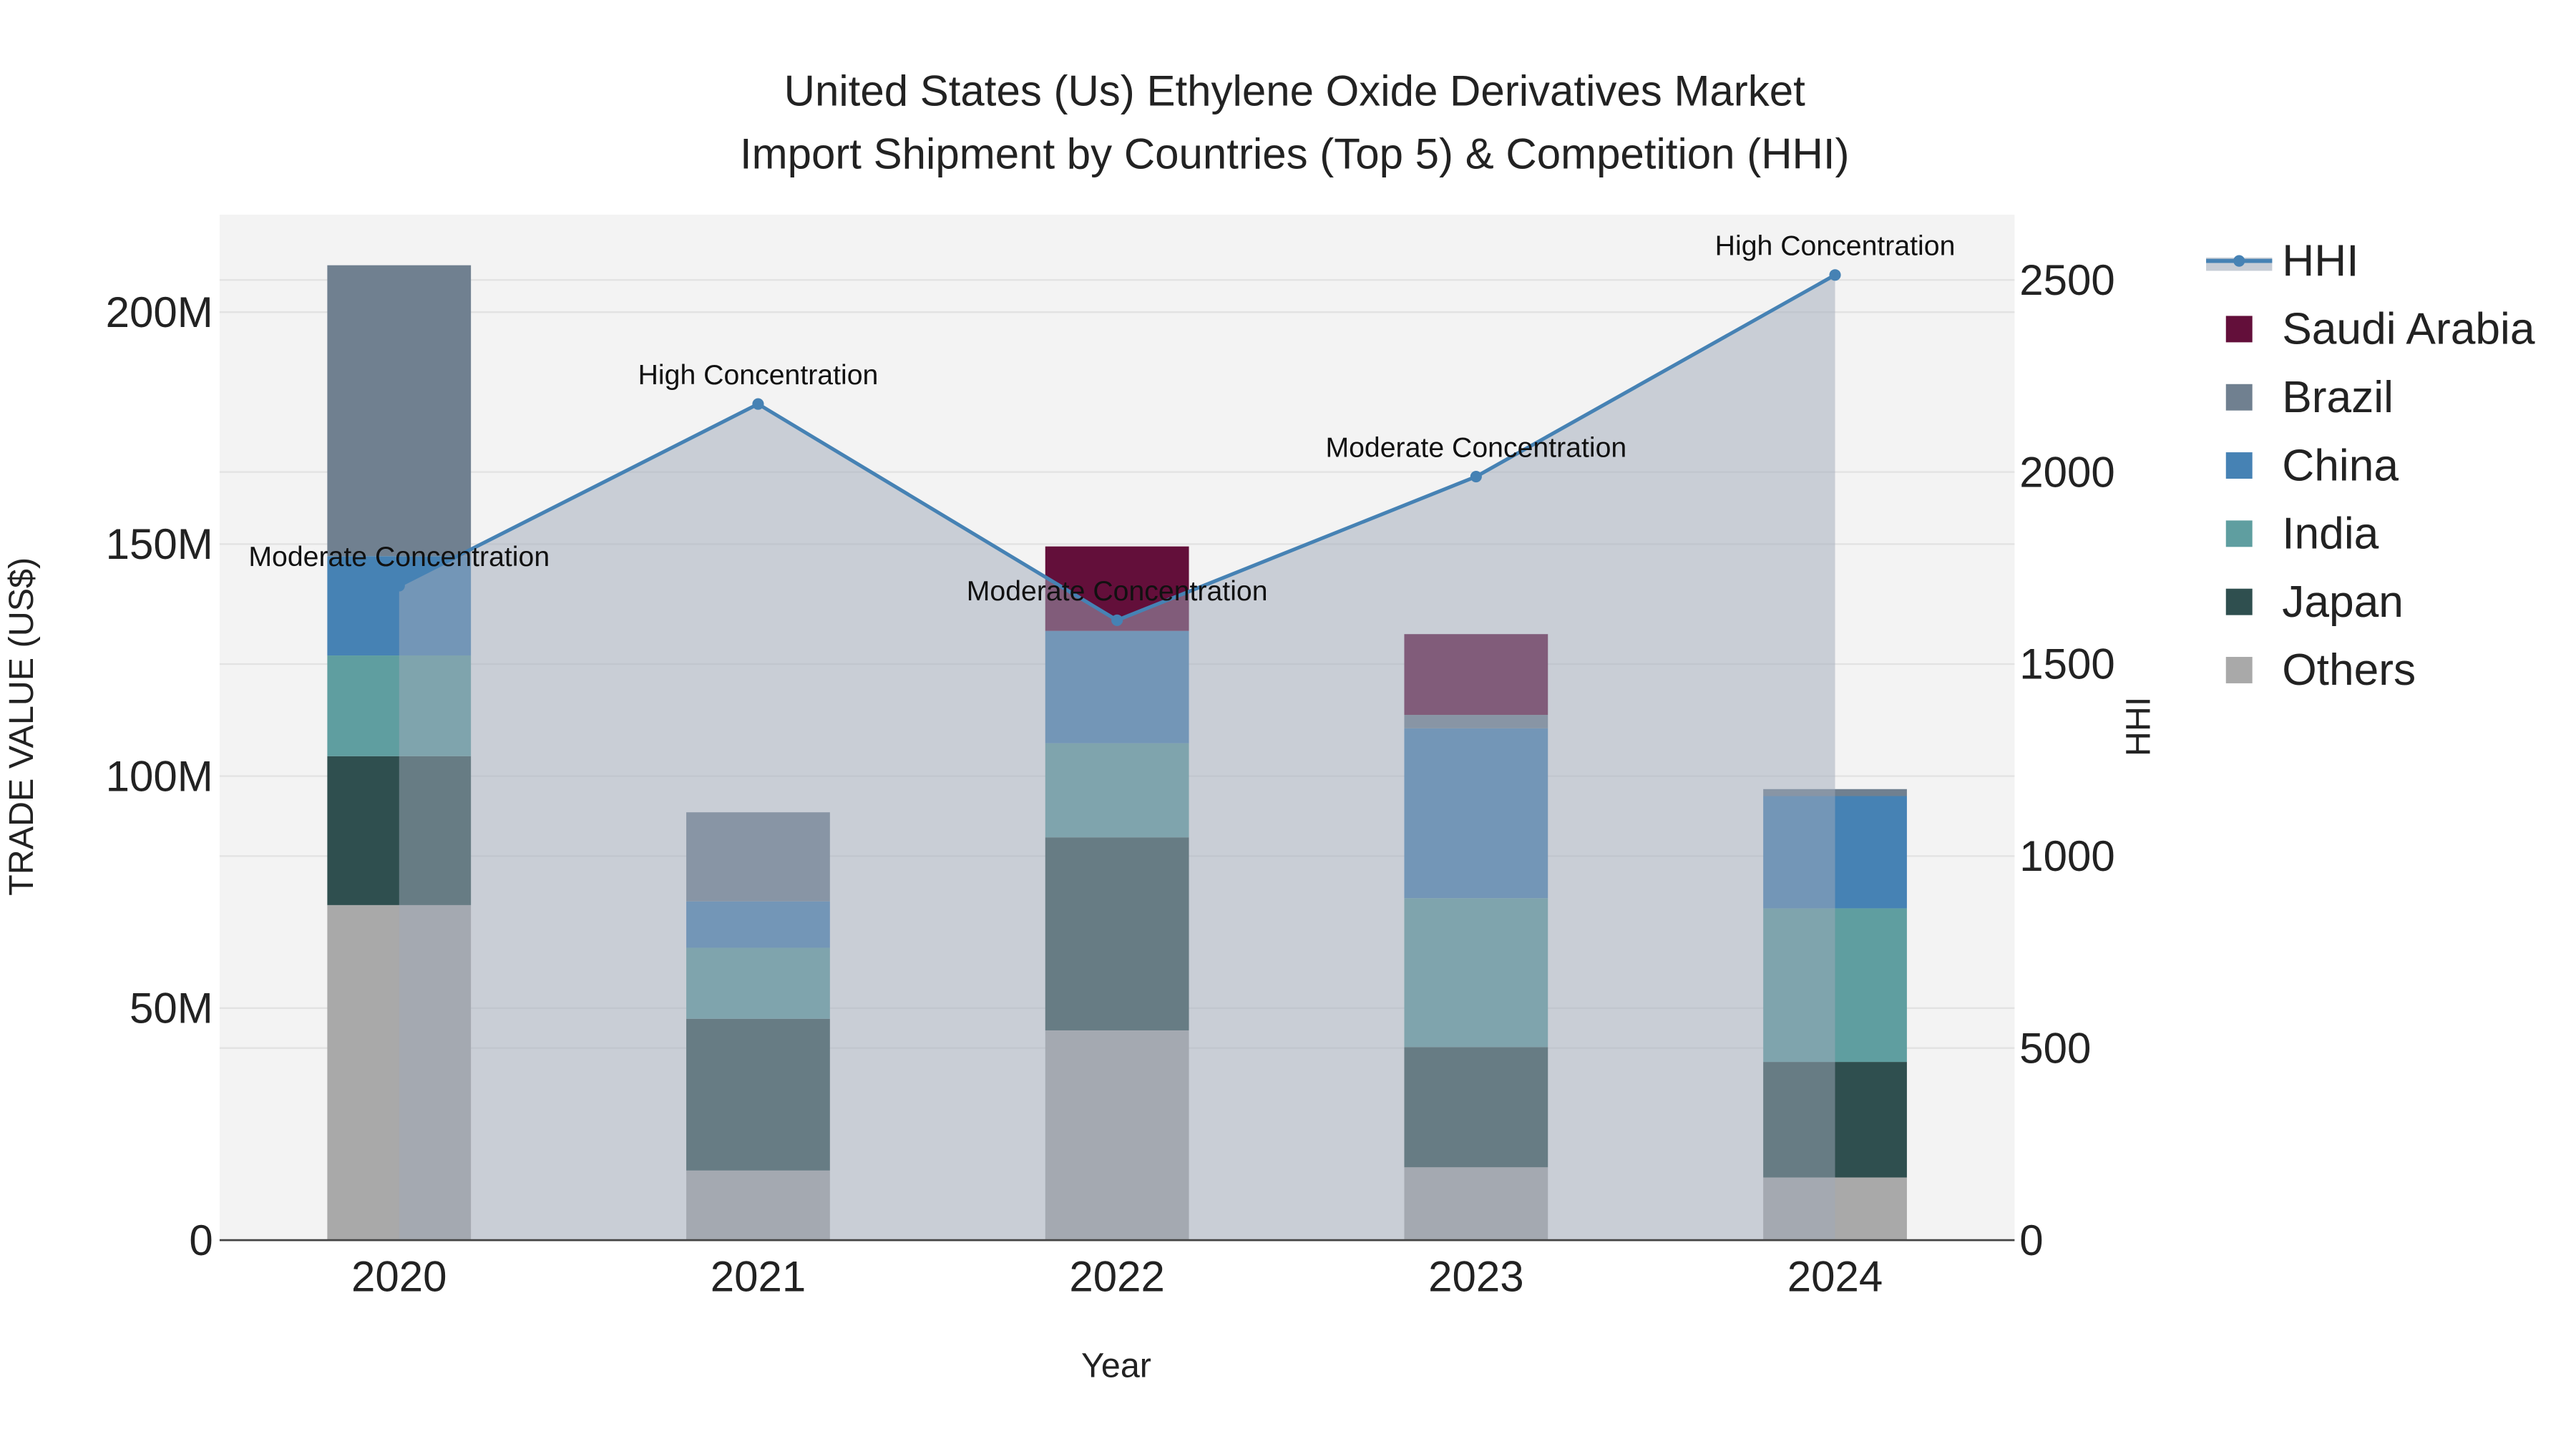 This screenshot has width=2576, height=1449. I want to click on y2-tick-label: 1500, so click(2066, 664).